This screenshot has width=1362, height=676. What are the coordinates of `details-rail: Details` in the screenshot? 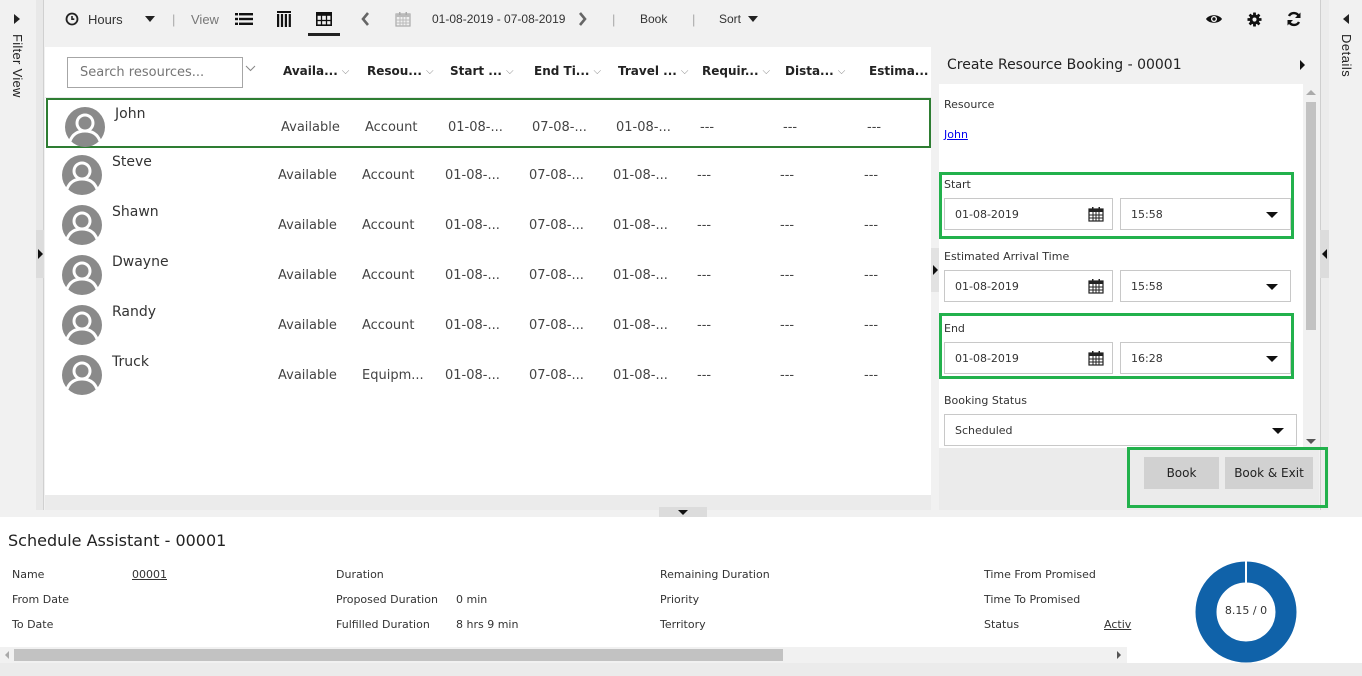 It's located at (1345, 255).